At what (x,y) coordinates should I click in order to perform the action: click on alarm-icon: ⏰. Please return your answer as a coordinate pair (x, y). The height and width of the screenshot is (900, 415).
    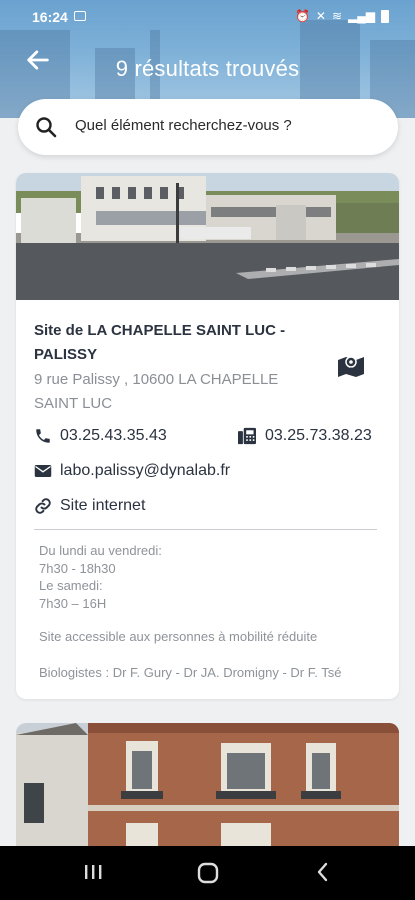
    Looking at the image, I should click on (302, 16).